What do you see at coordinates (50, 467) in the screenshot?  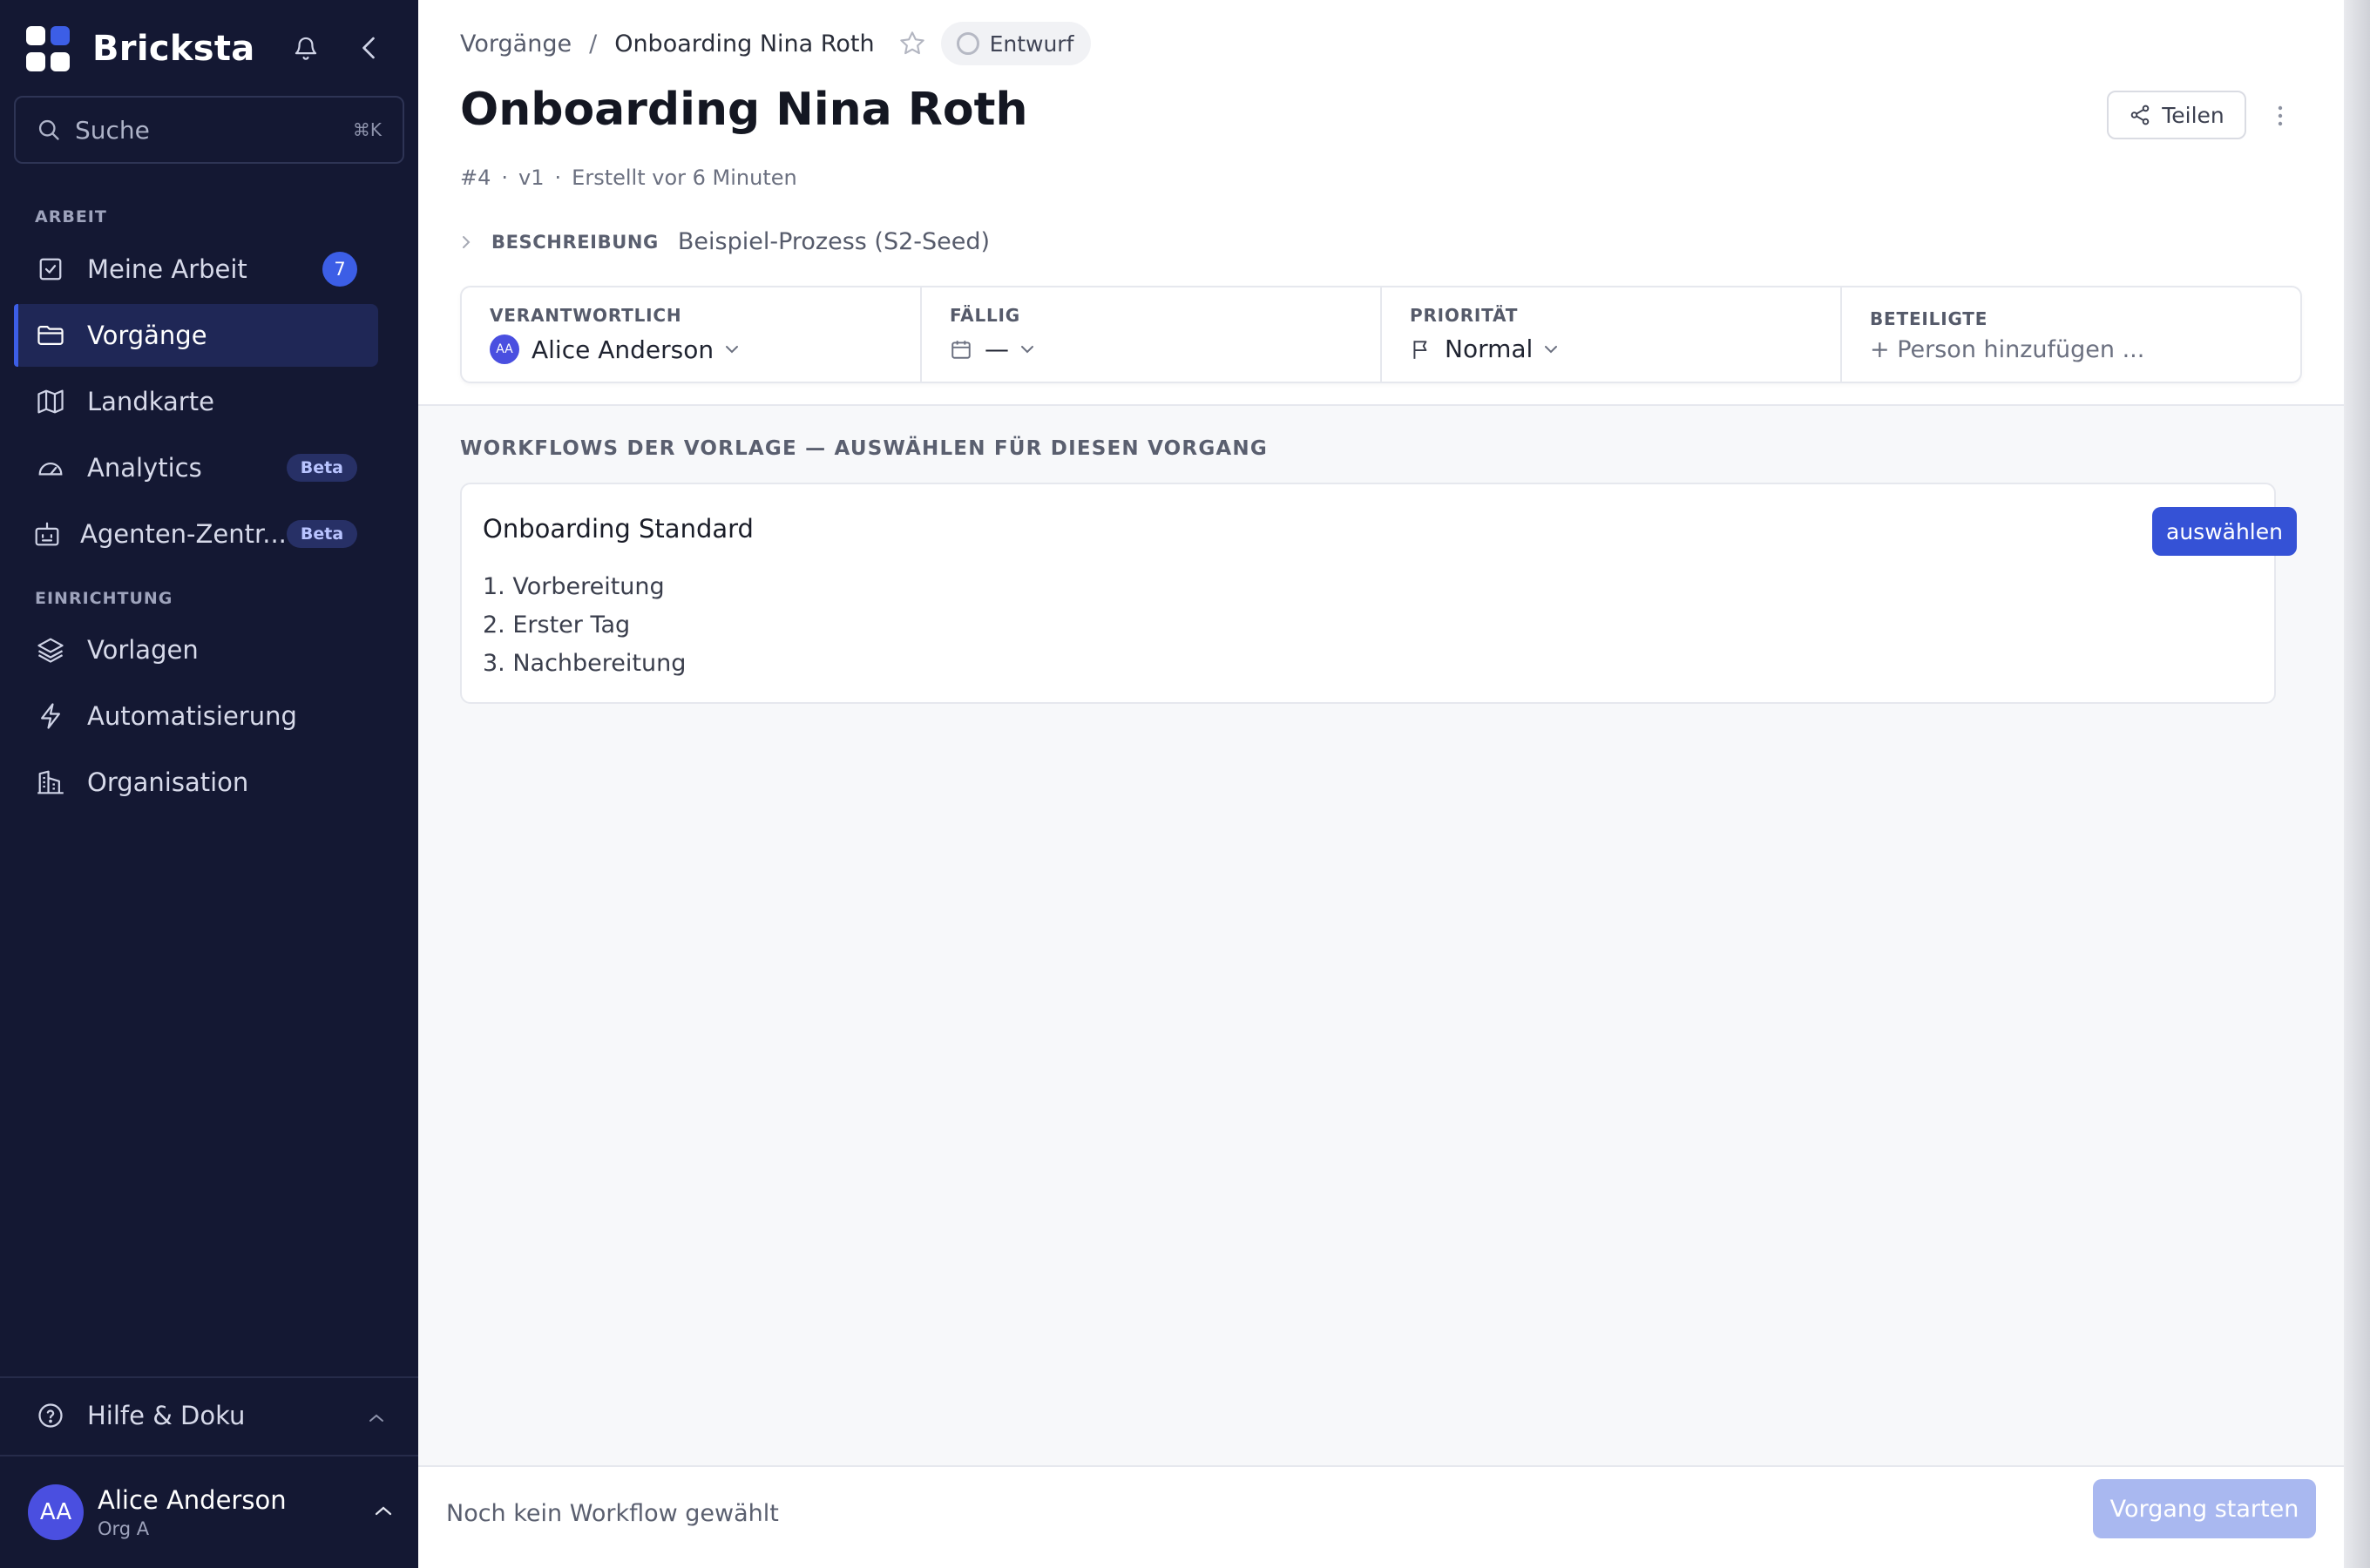 I see `gauge-icon` at bounding box center [50, 467].